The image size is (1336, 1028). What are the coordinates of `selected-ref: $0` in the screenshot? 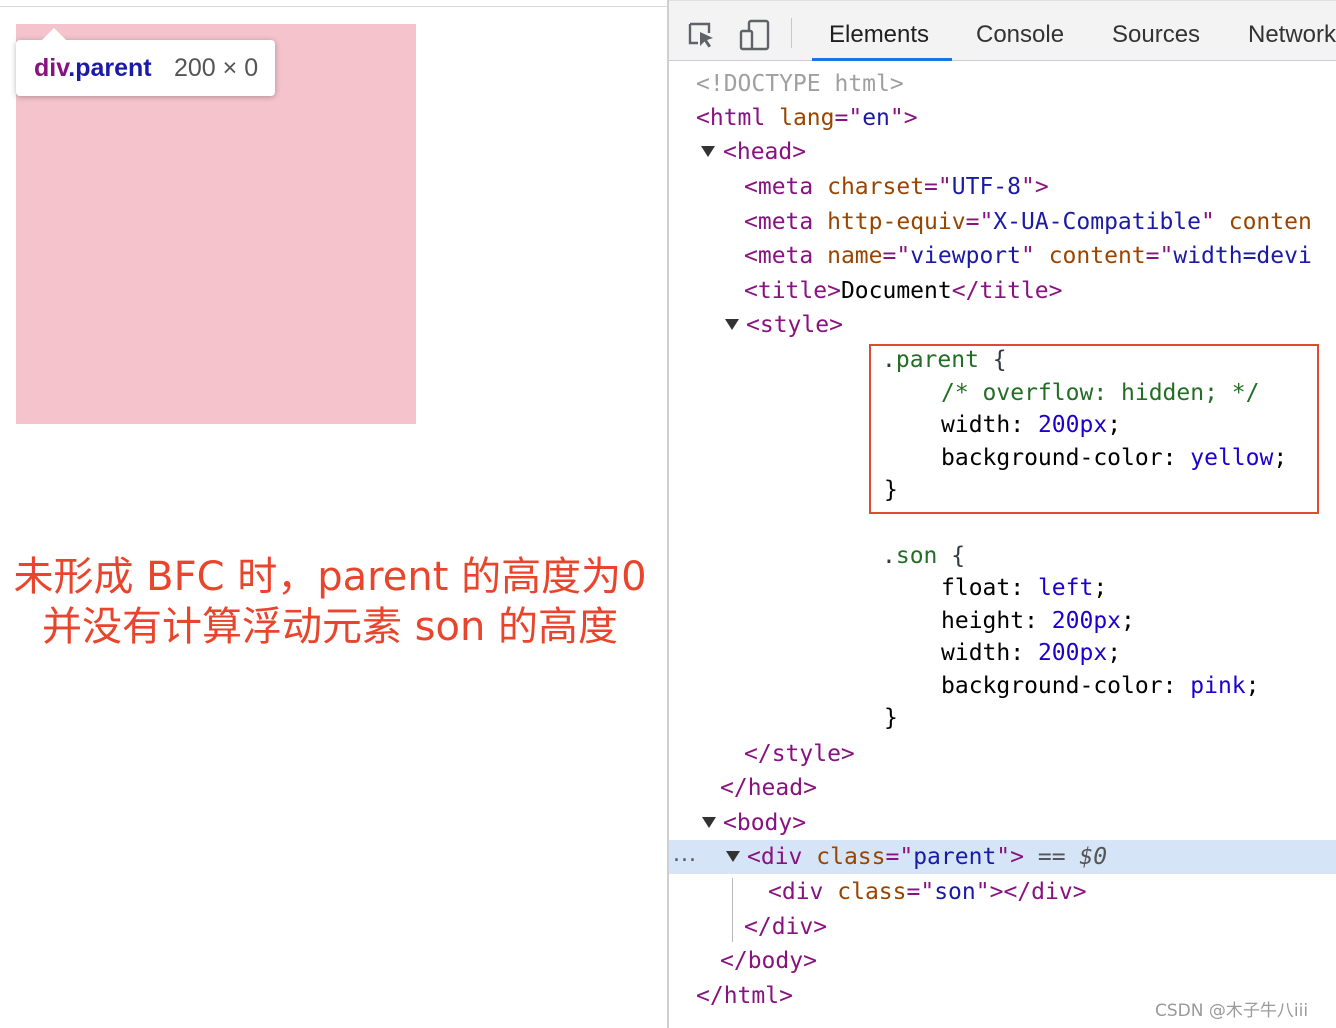 It's located at (1093, 857).